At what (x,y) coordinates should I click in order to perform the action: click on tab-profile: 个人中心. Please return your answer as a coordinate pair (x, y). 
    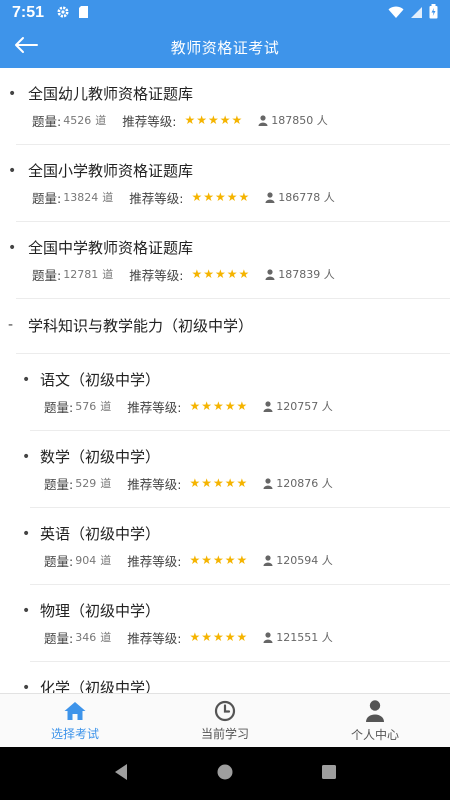
    Looking at the image, I should click on (375, 720).